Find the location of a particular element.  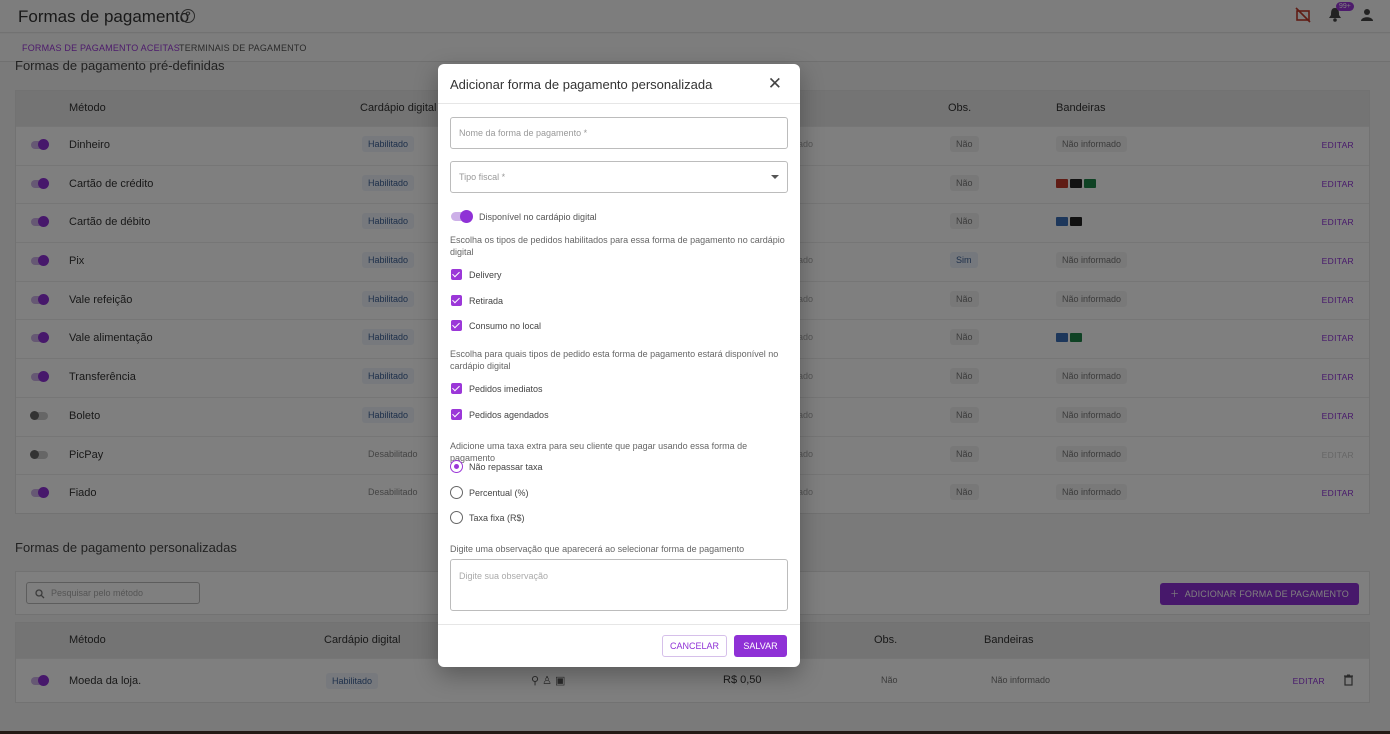

observation-placeholder: Digite sua observação is located at coordinates (504, 576).